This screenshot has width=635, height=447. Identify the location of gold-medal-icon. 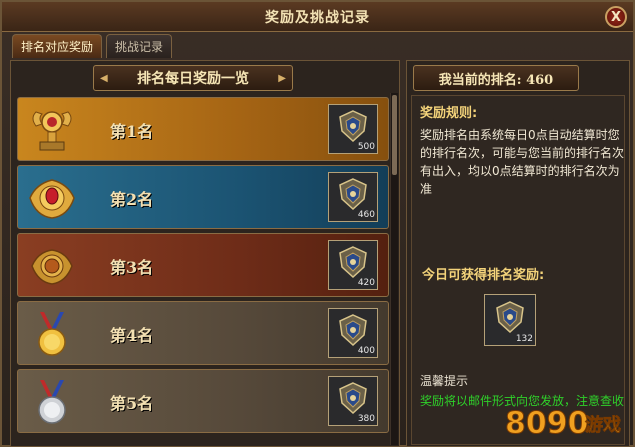
(52, 334).